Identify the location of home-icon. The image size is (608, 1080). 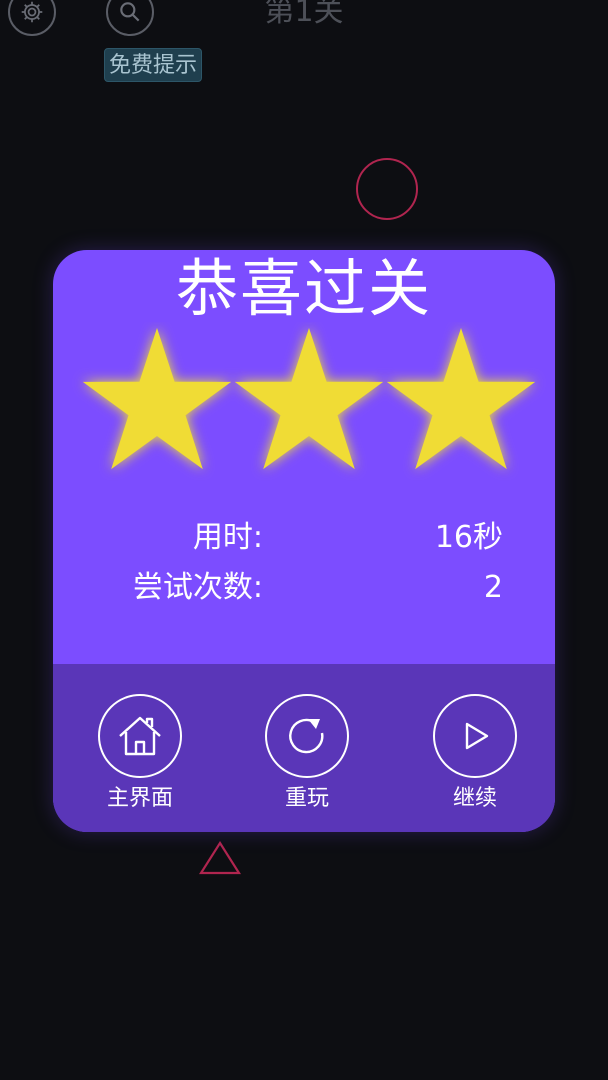
(140, 736).